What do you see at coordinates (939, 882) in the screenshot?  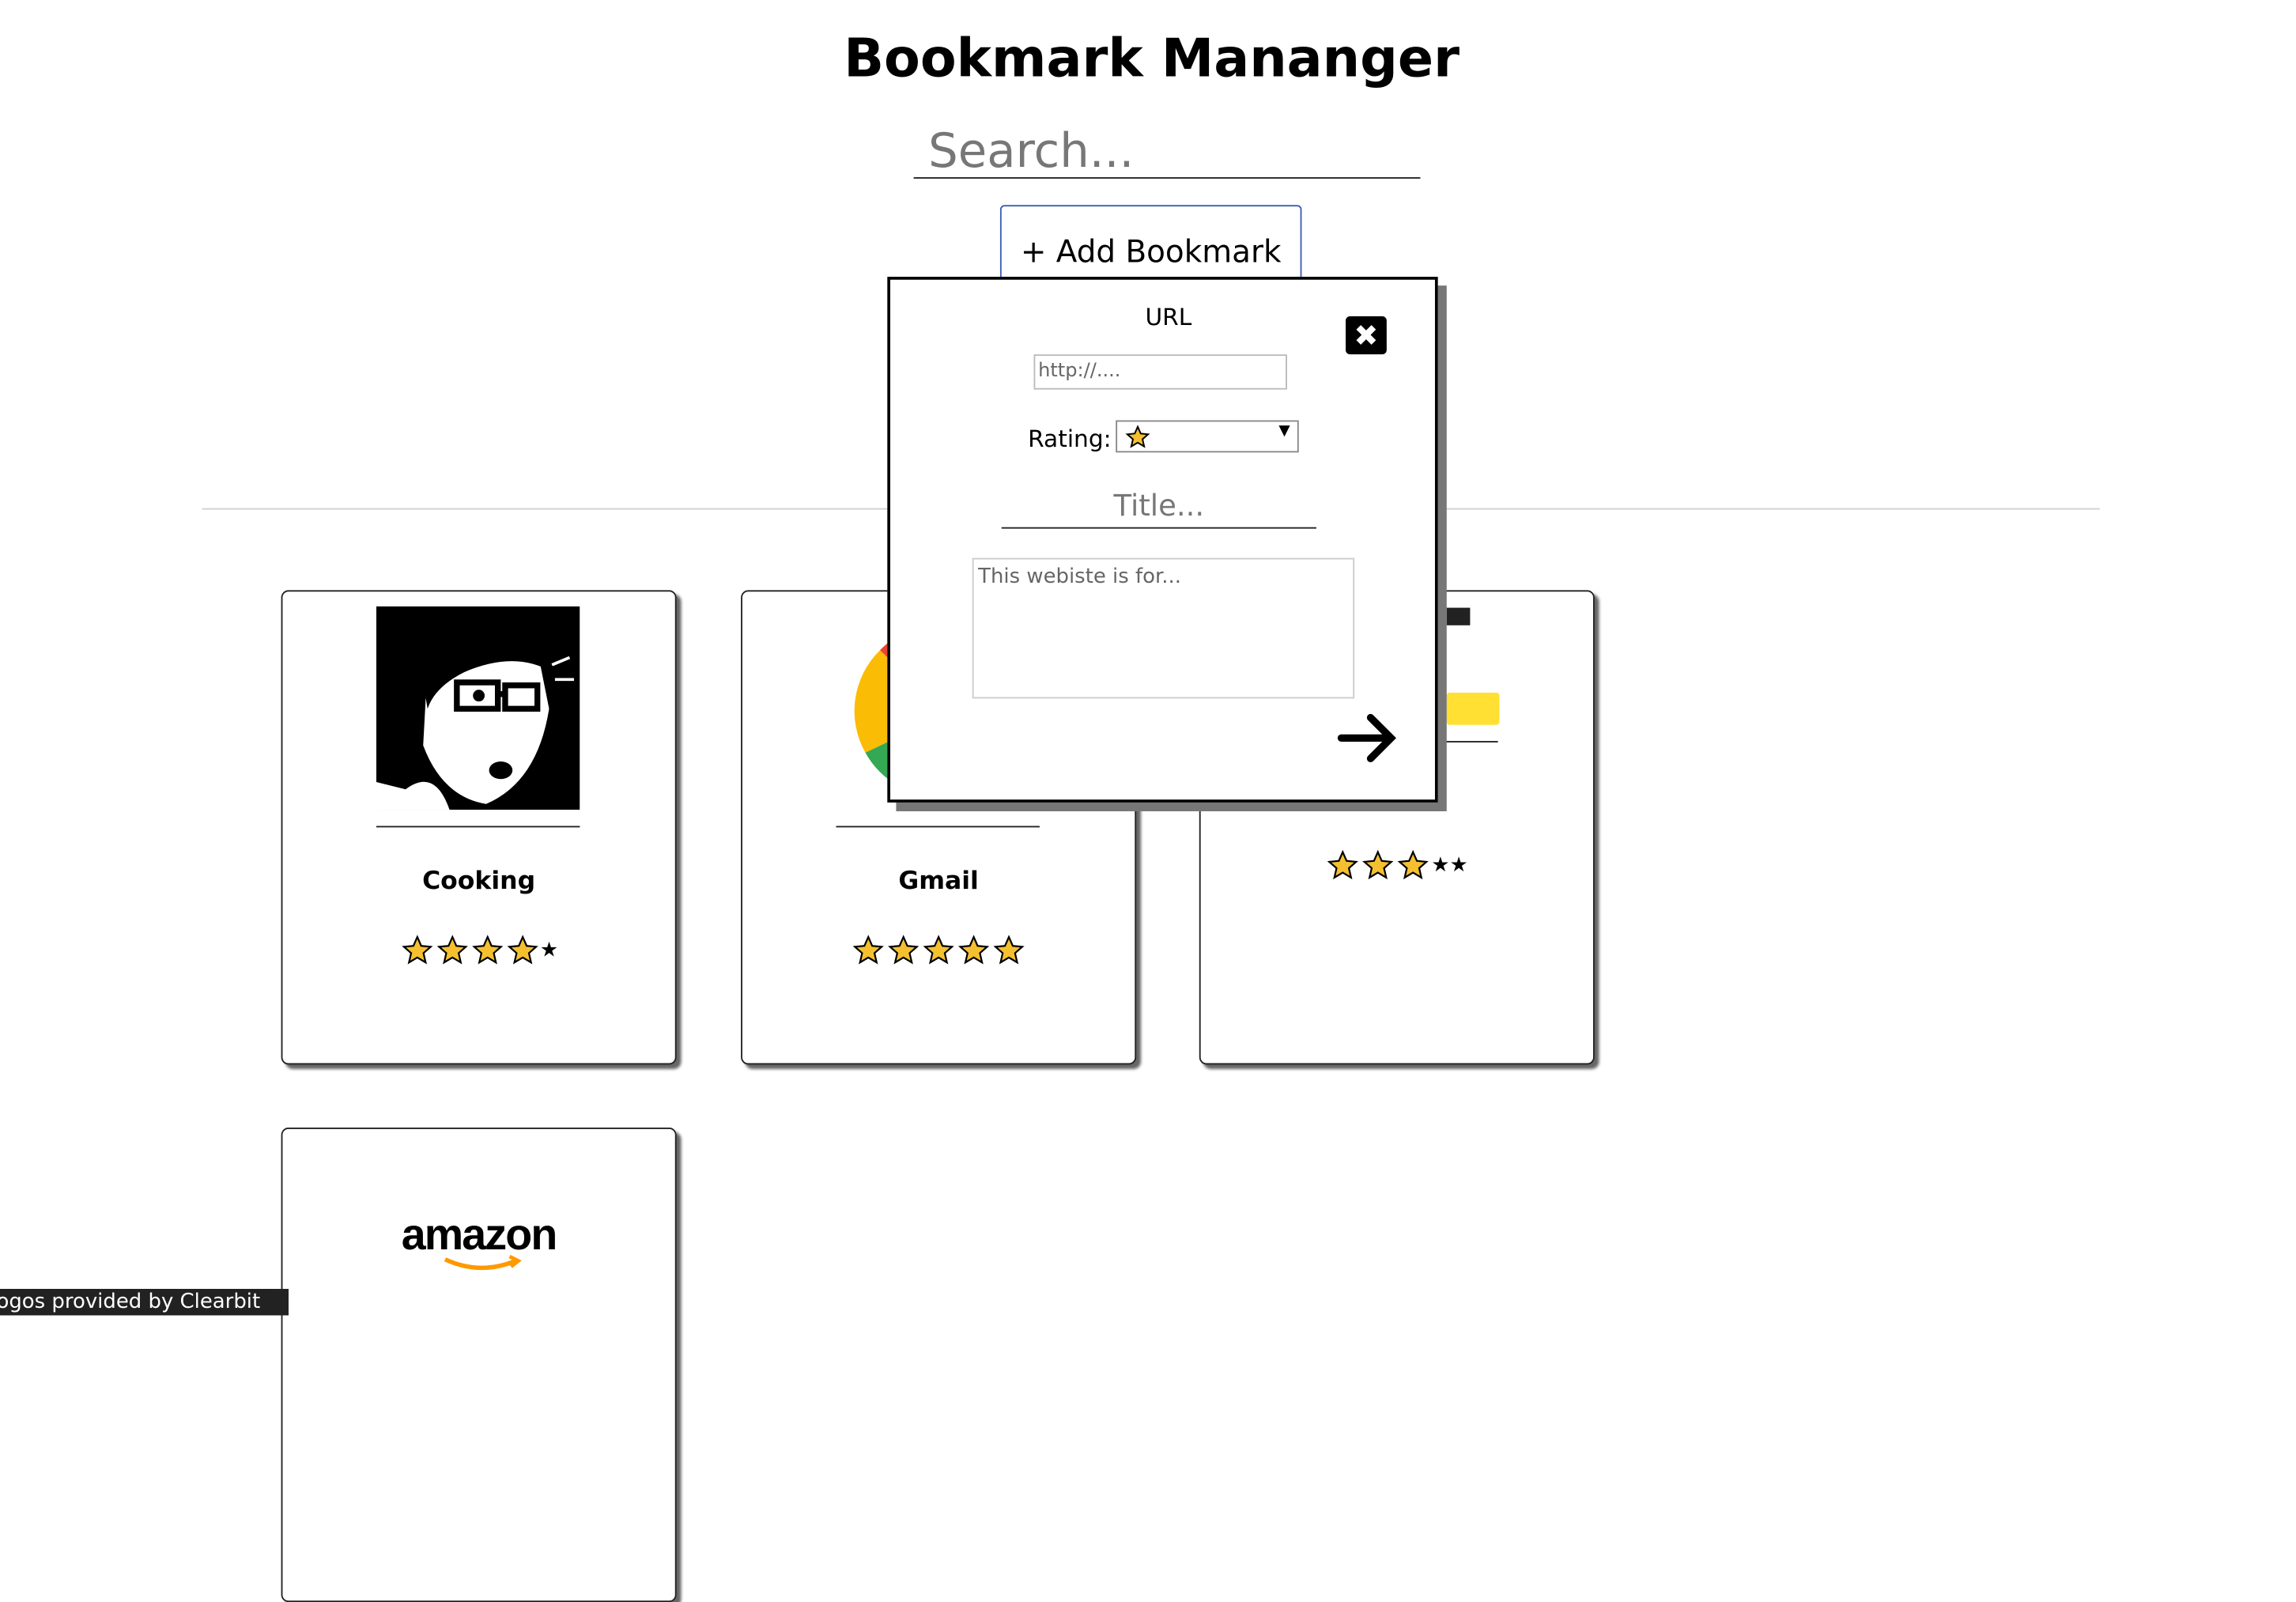 I see `bookmark-title: Gmail` at bounding box center [939, 882].